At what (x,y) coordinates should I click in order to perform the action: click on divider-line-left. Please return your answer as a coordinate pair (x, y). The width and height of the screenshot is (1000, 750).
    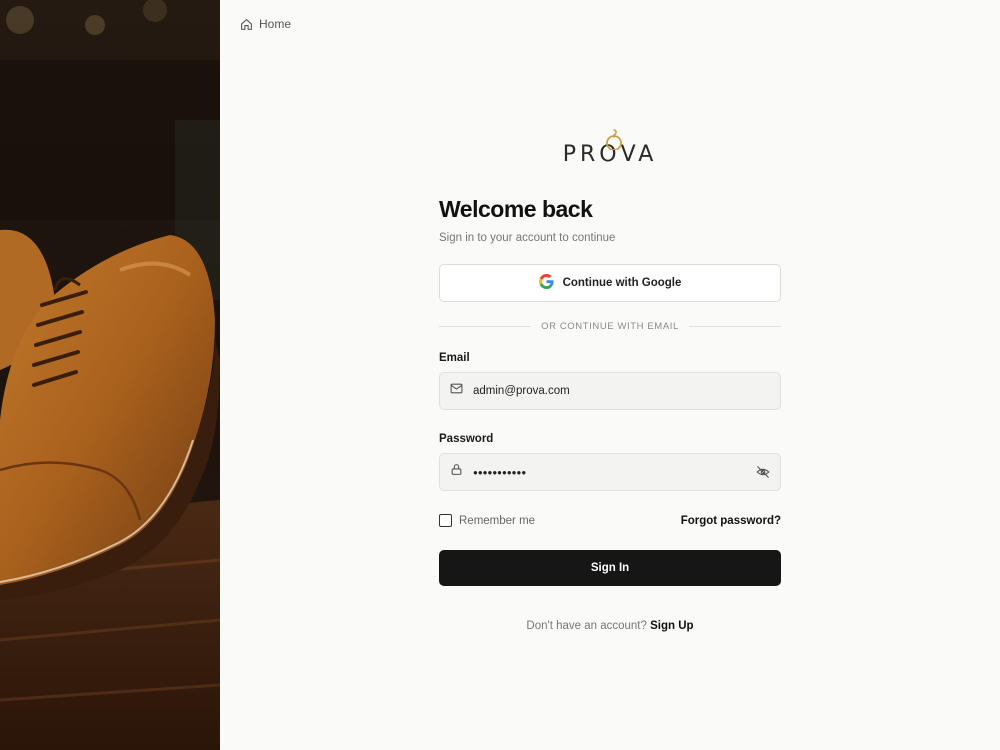
    Looking at the image, I should click on (485, 326).